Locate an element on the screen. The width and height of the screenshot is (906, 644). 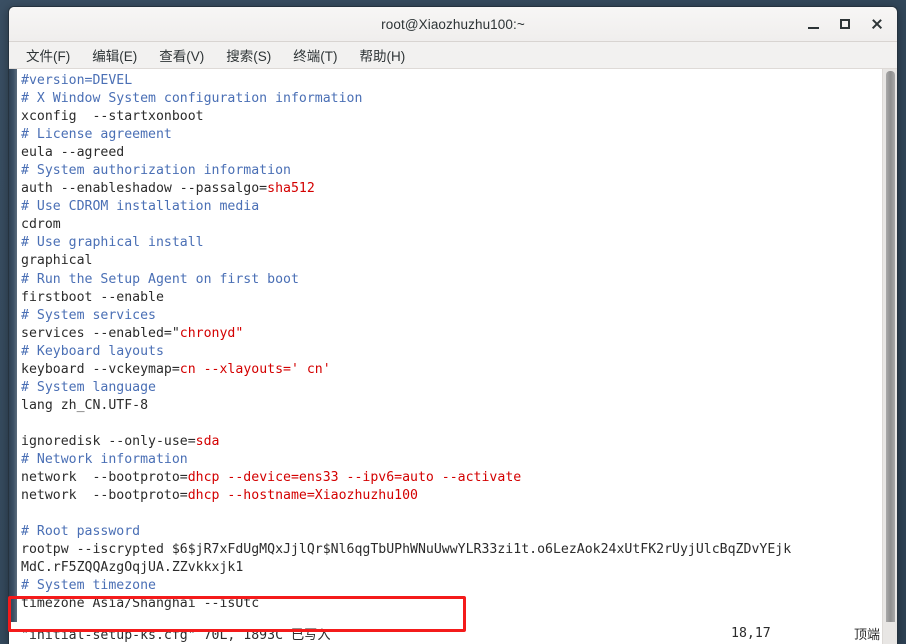
terminal-line: # System authorization information is located at coordinates (451, 171).